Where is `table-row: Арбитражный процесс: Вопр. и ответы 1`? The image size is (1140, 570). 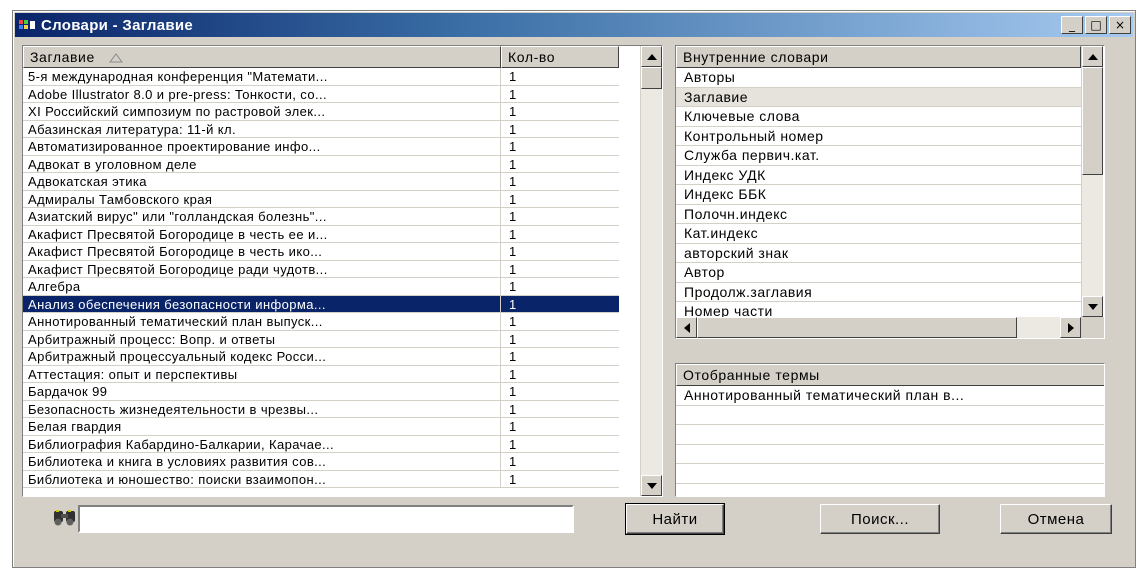 table-row: Арбитражный процесс: Вопр. и ответы 1 is located at coordinates (321, 339).